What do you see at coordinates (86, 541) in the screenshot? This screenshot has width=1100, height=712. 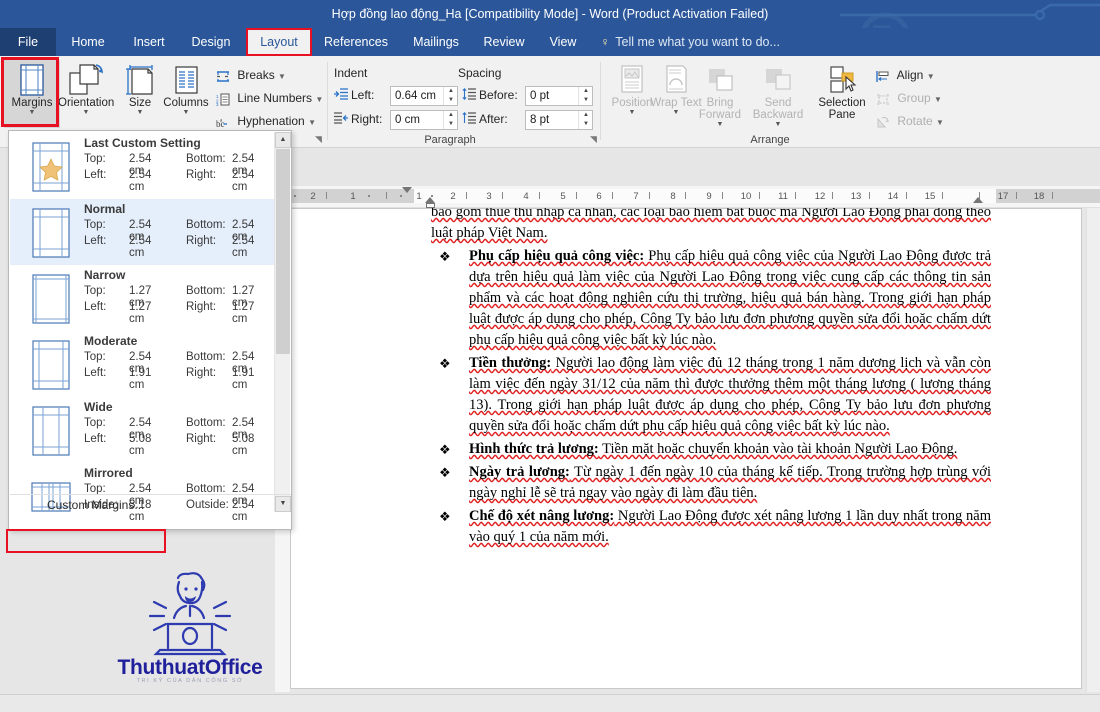 I see `custom-margins-highlight` at bounding box center [86, 541].